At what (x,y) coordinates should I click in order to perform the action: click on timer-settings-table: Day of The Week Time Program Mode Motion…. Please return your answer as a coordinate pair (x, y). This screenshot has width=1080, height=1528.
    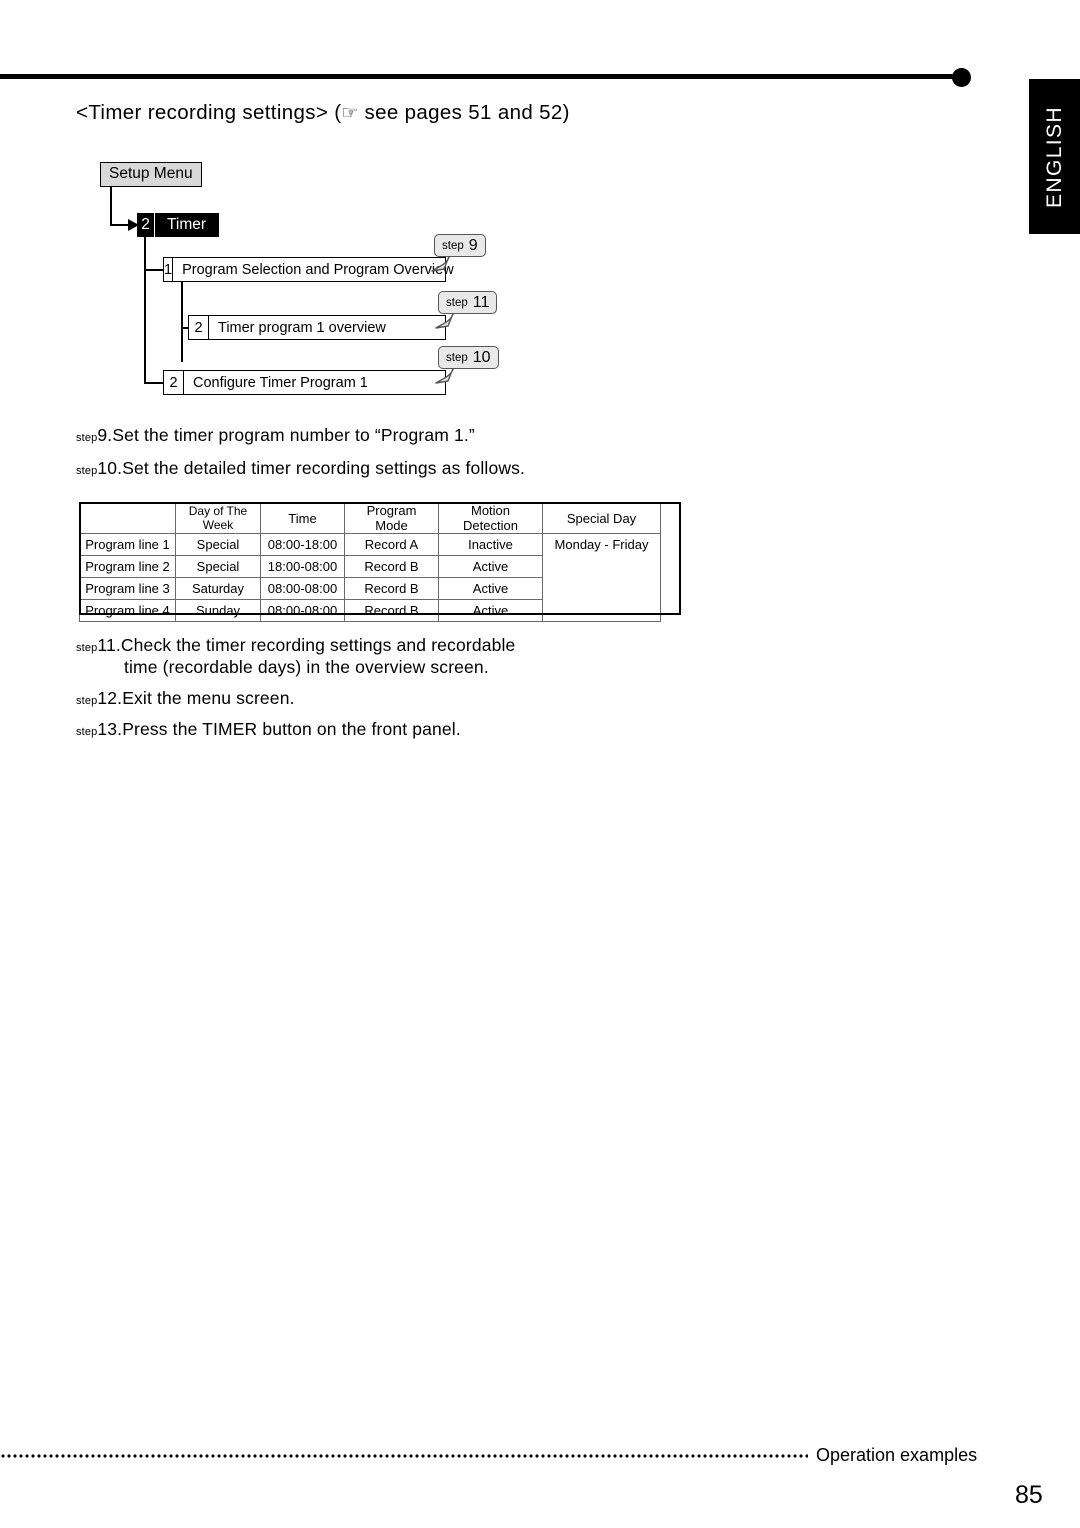
    Looking at the image, I should click on (370, 562).